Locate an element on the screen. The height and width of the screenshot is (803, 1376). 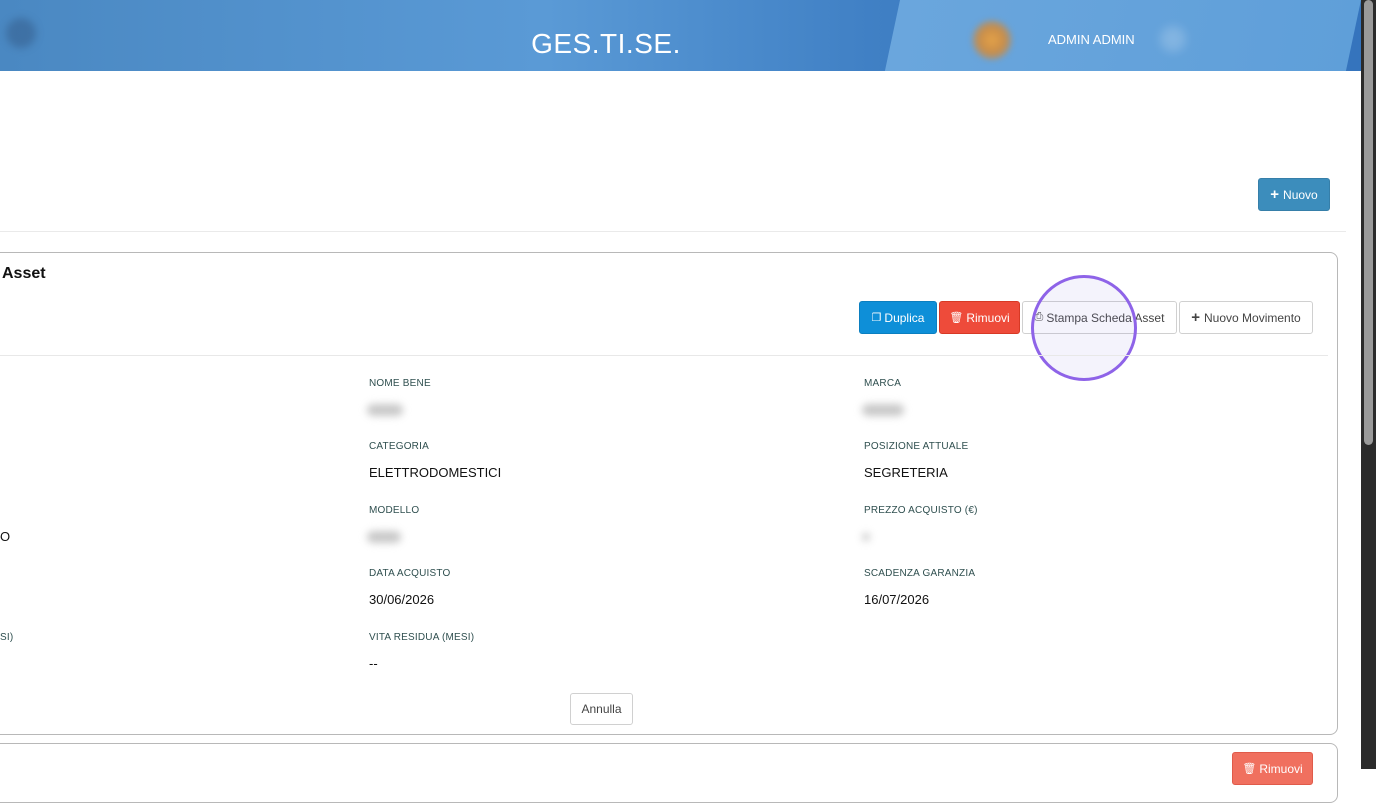
modello-label: MODELLO is located at coordinates (394, 510).